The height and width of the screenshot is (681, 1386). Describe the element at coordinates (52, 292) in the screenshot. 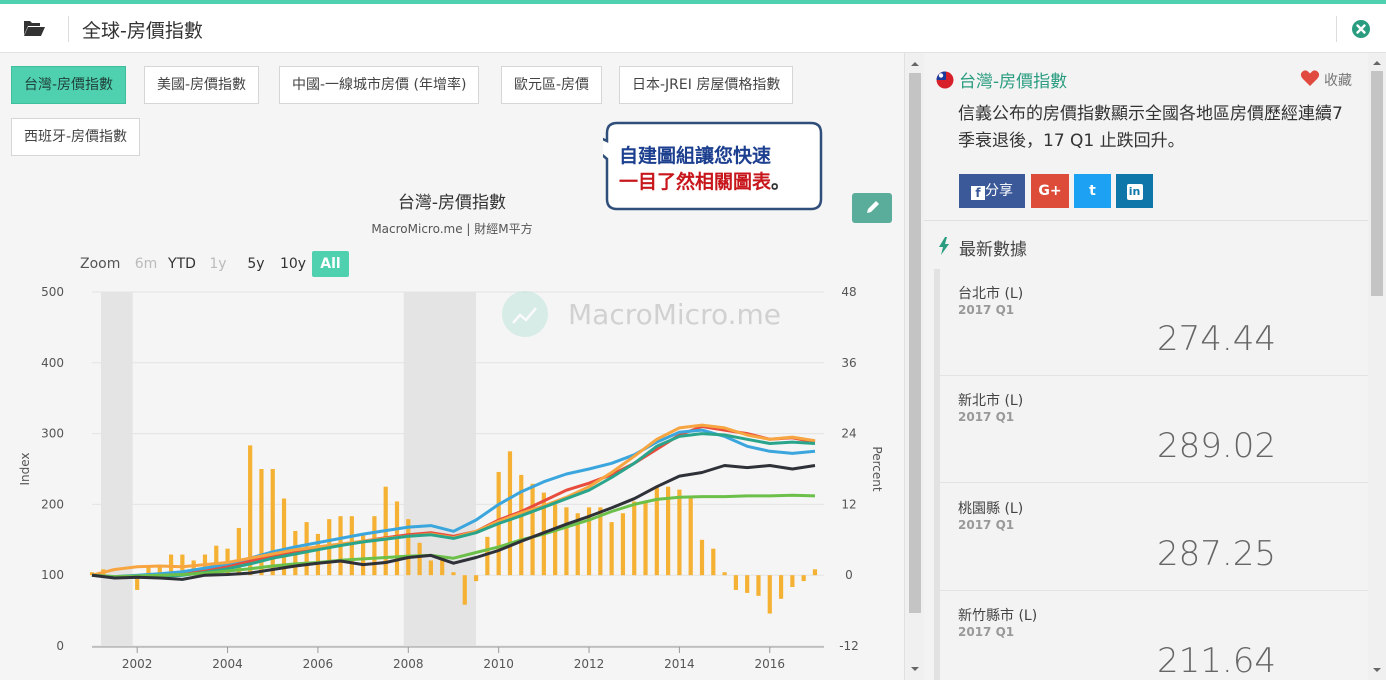

I see `y-axis-left-tick-label: 500` at that location.